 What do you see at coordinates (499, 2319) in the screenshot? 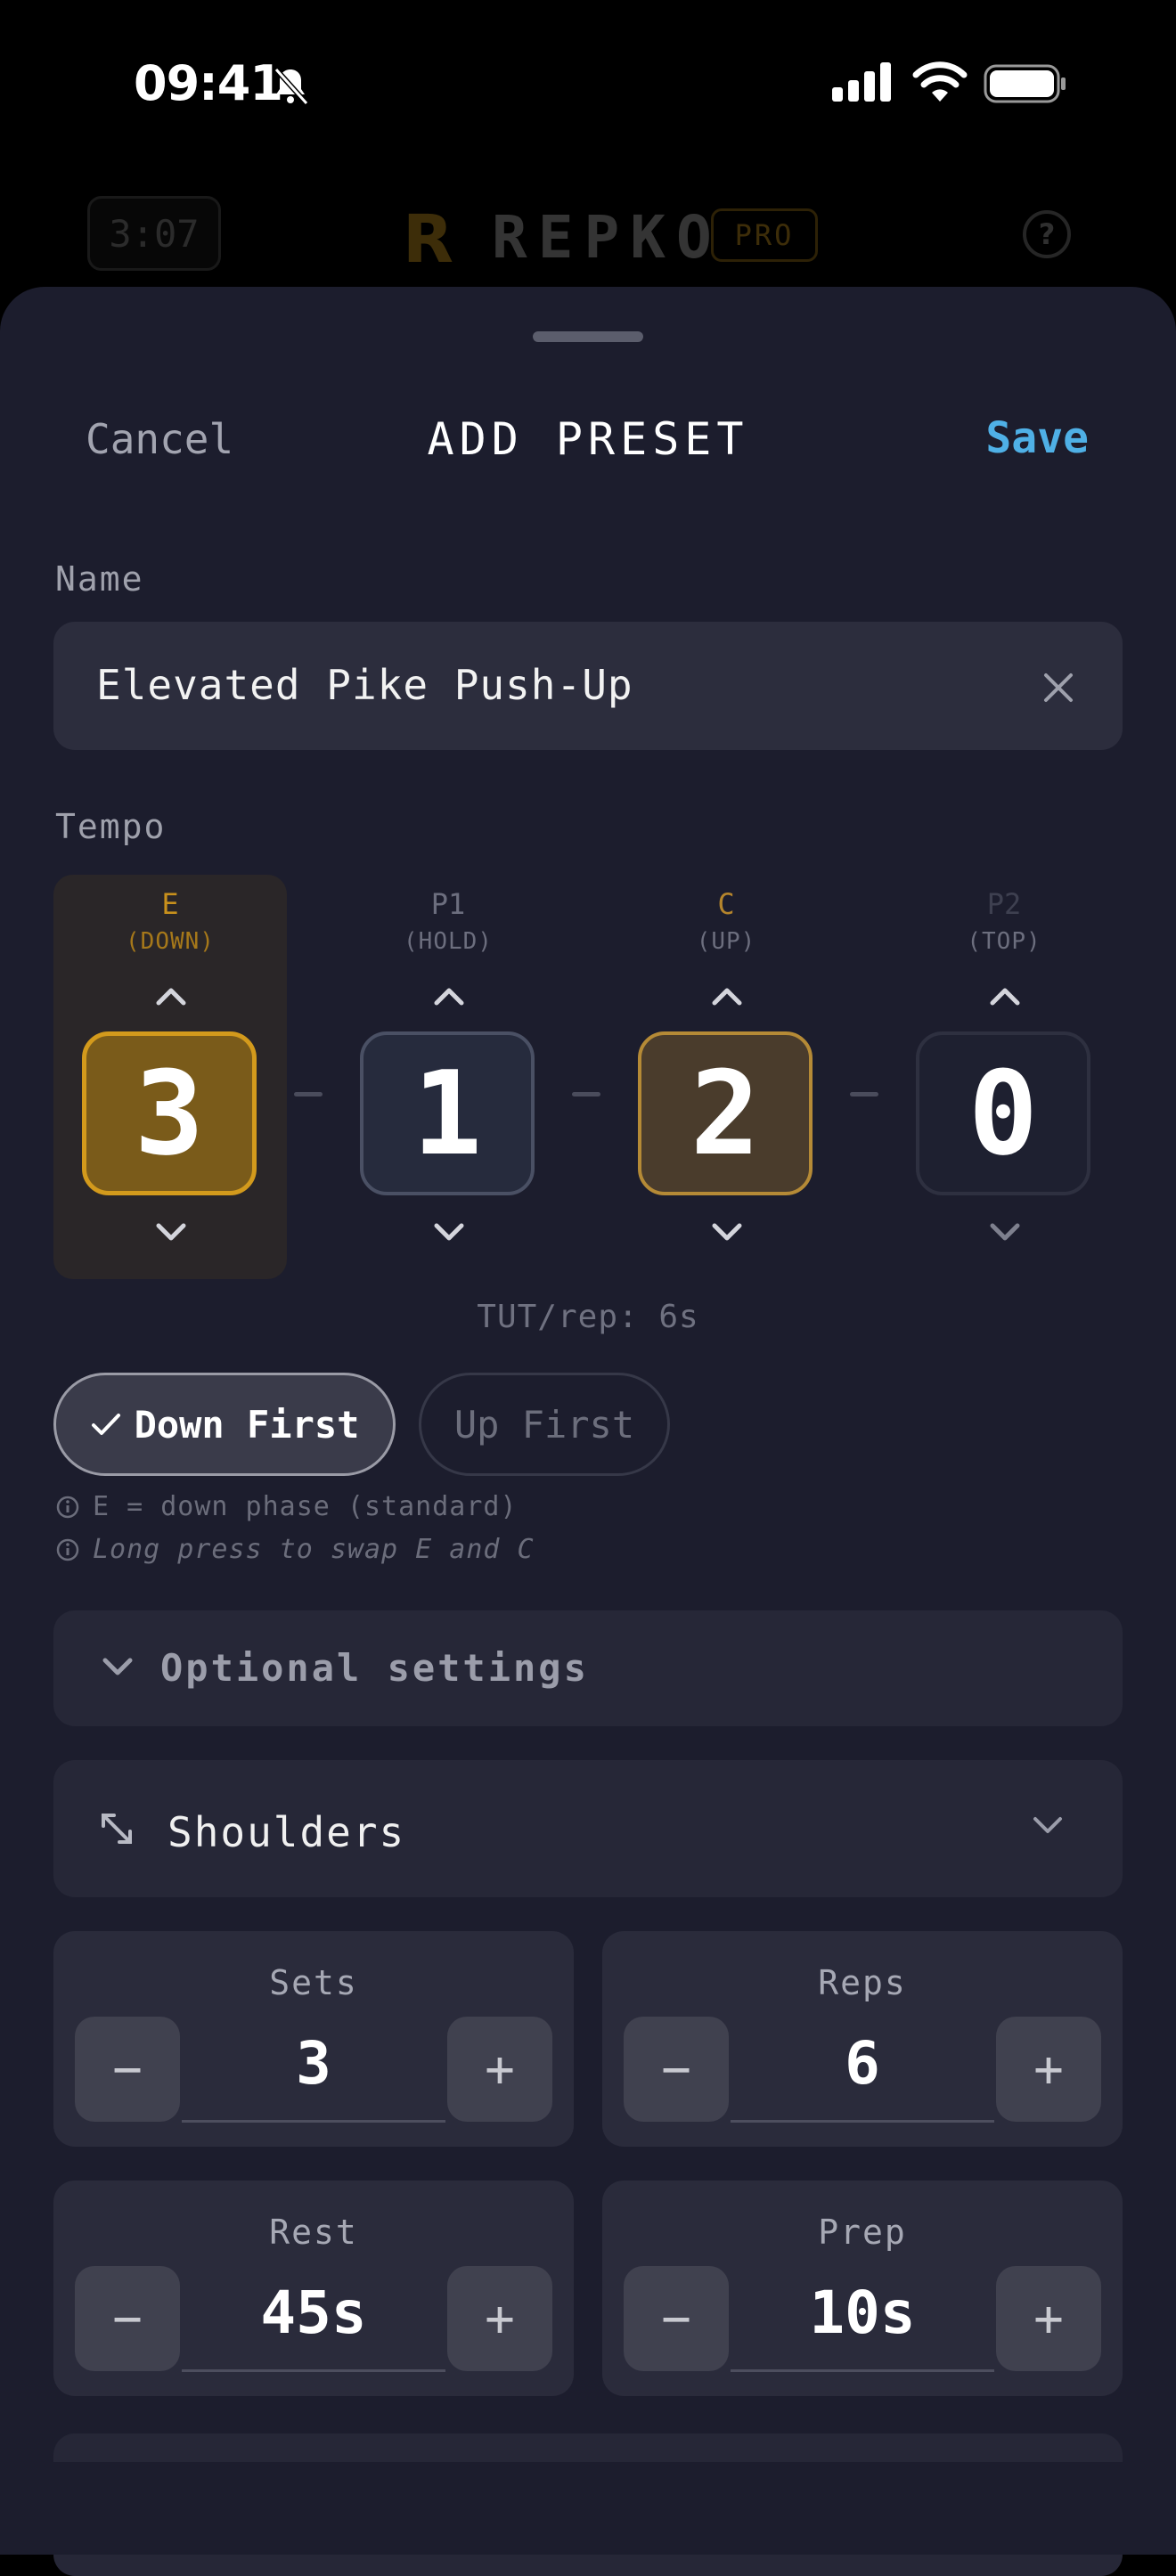
I see `rest-increment-button: +` at bounding box center [499, 2319].